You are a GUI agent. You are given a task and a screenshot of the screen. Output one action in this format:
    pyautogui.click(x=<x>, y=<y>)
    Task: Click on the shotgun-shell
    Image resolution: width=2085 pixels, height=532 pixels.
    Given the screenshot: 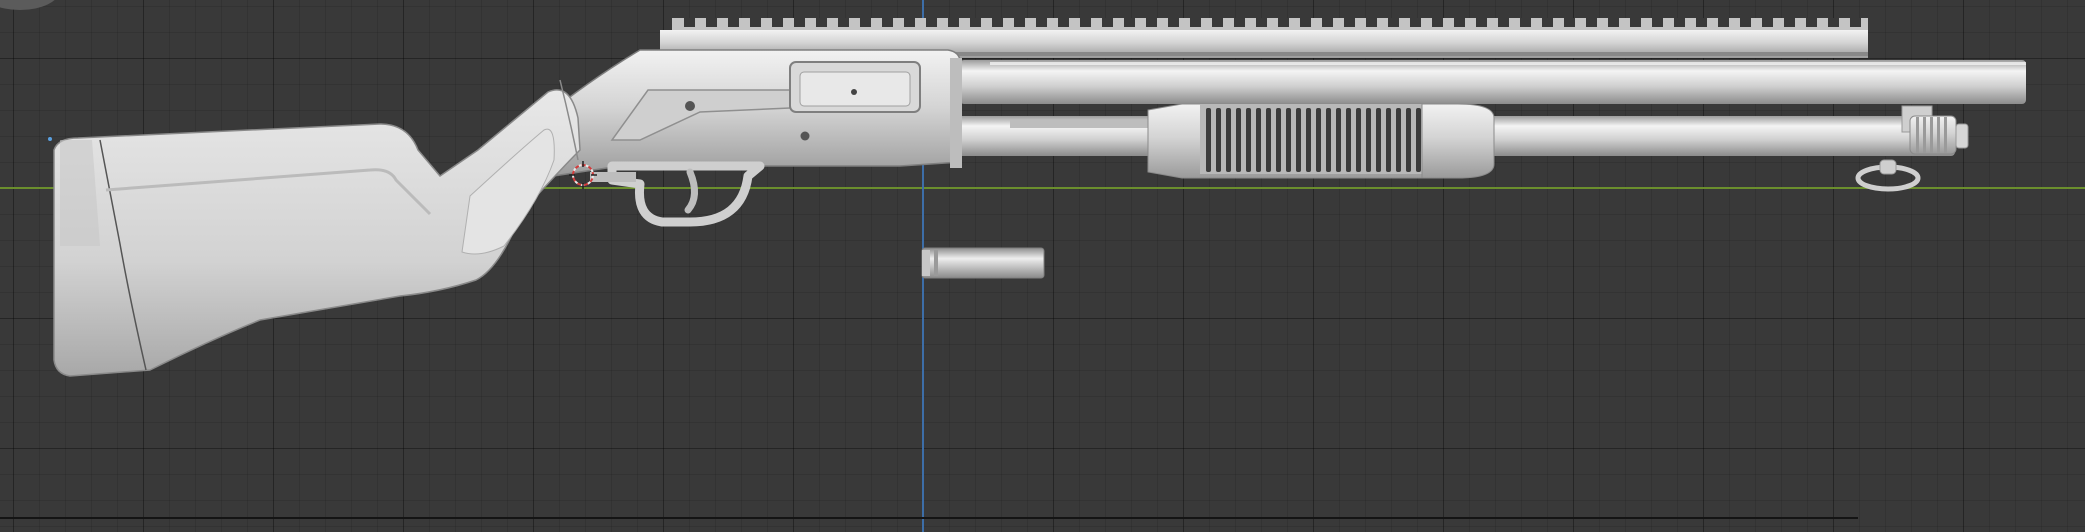 What is the action you would take?
    pyautogui.click(x=983, y=263)
    